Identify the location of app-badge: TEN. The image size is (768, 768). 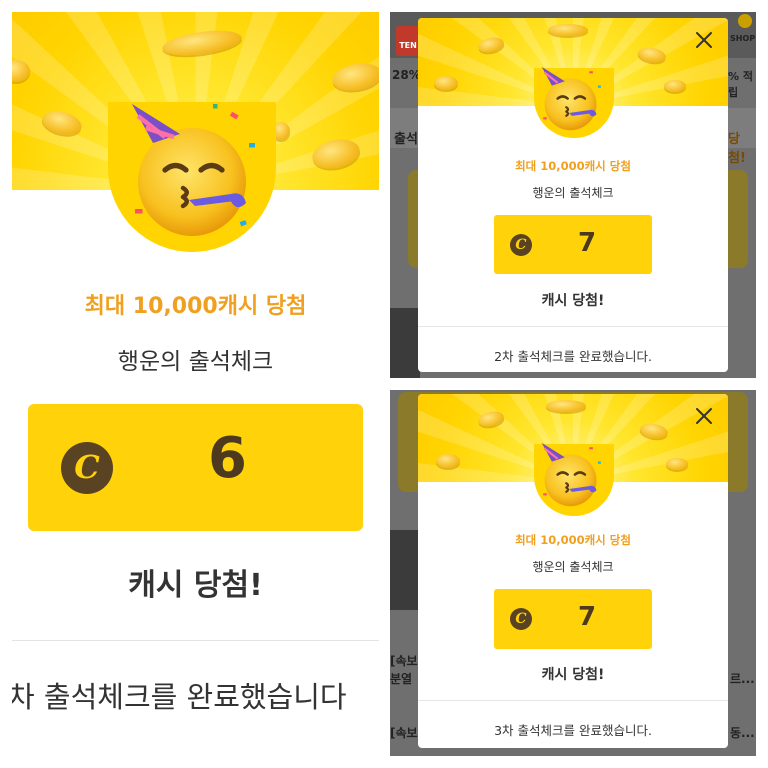
(408, 41).